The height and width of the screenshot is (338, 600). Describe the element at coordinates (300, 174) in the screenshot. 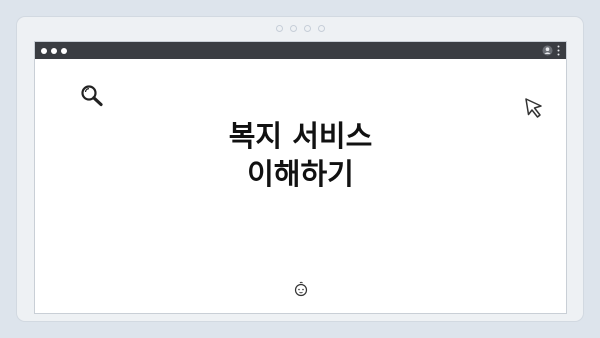

I see `title-line-2: 이해하기` at that location.